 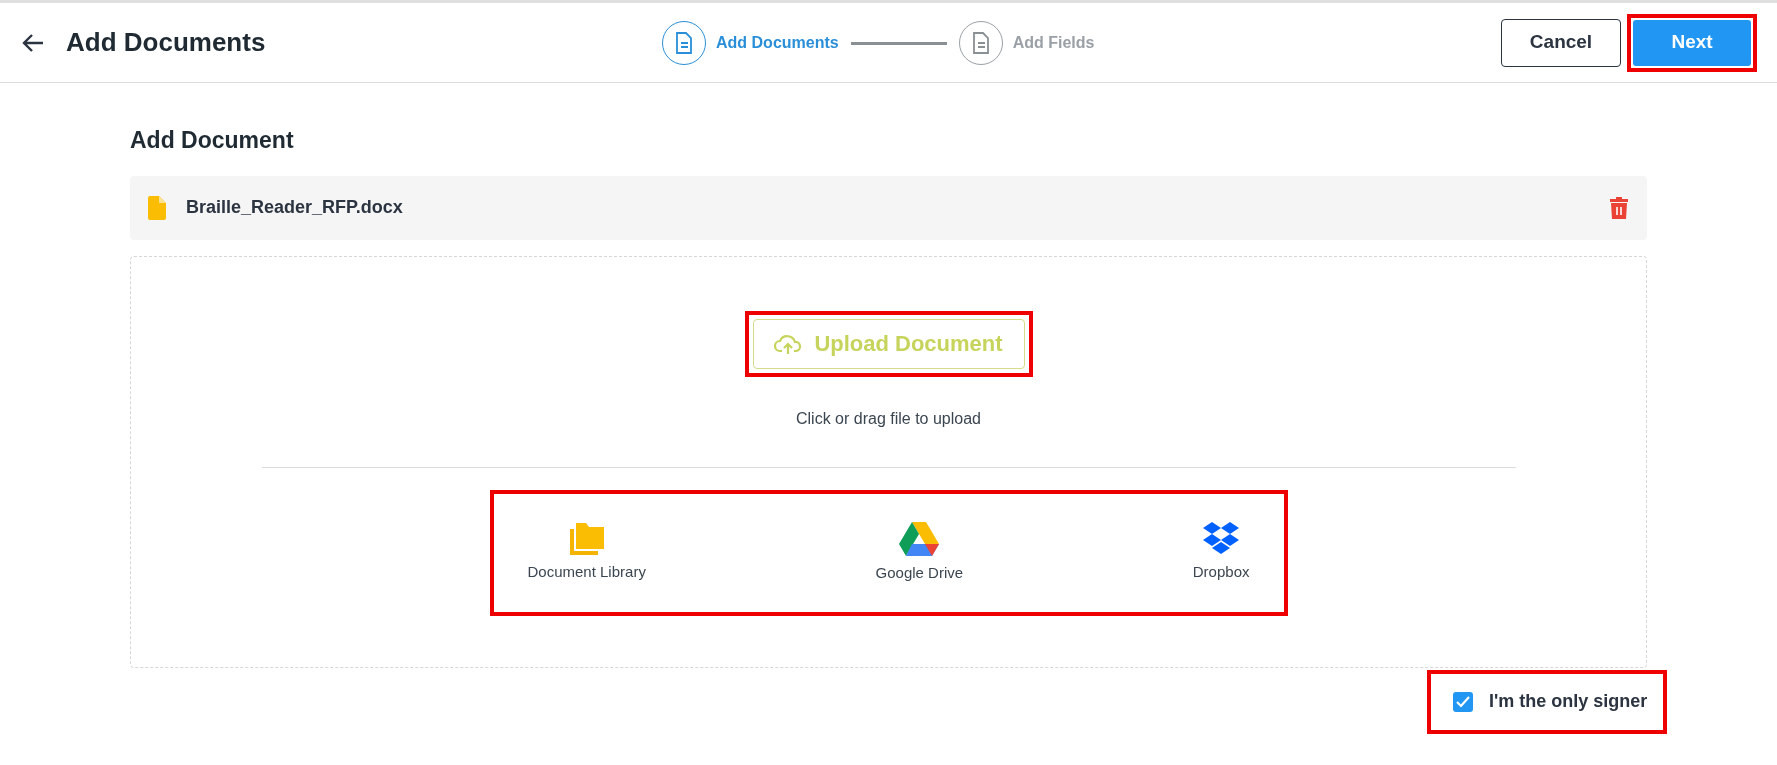 What do you see at coordinates (166, 42) in the screenshot?
I see `page-title: Add Documents` at bounding box center [166, 42].